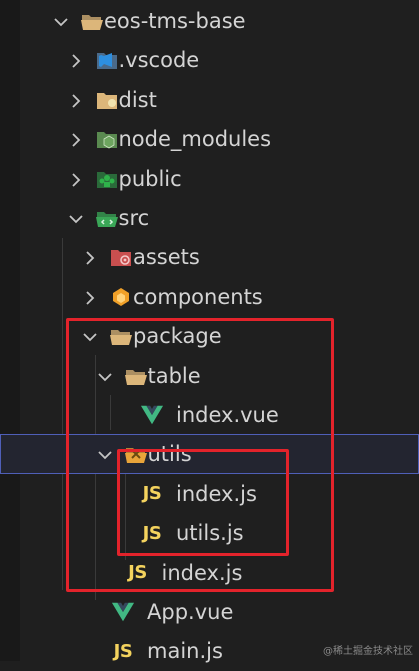 This screenshot has height=671, width=419. I want to click on tree-item-label: dist, so click(137, 99).